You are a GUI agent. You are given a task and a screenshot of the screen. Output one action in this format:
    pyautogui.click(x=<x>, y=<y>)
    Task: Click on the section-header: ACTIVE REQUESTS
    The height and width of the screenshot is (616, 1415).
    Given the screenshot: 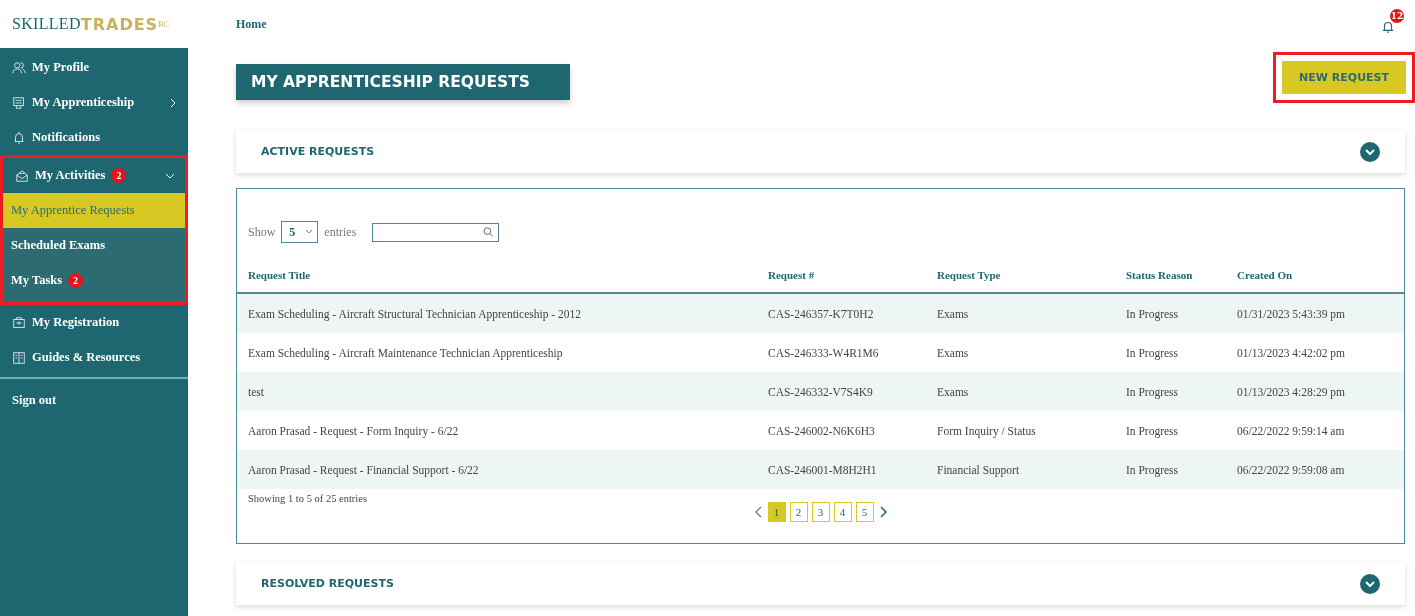 What is the action you would take?
    pyautogui.click(x=820, y=151)
    